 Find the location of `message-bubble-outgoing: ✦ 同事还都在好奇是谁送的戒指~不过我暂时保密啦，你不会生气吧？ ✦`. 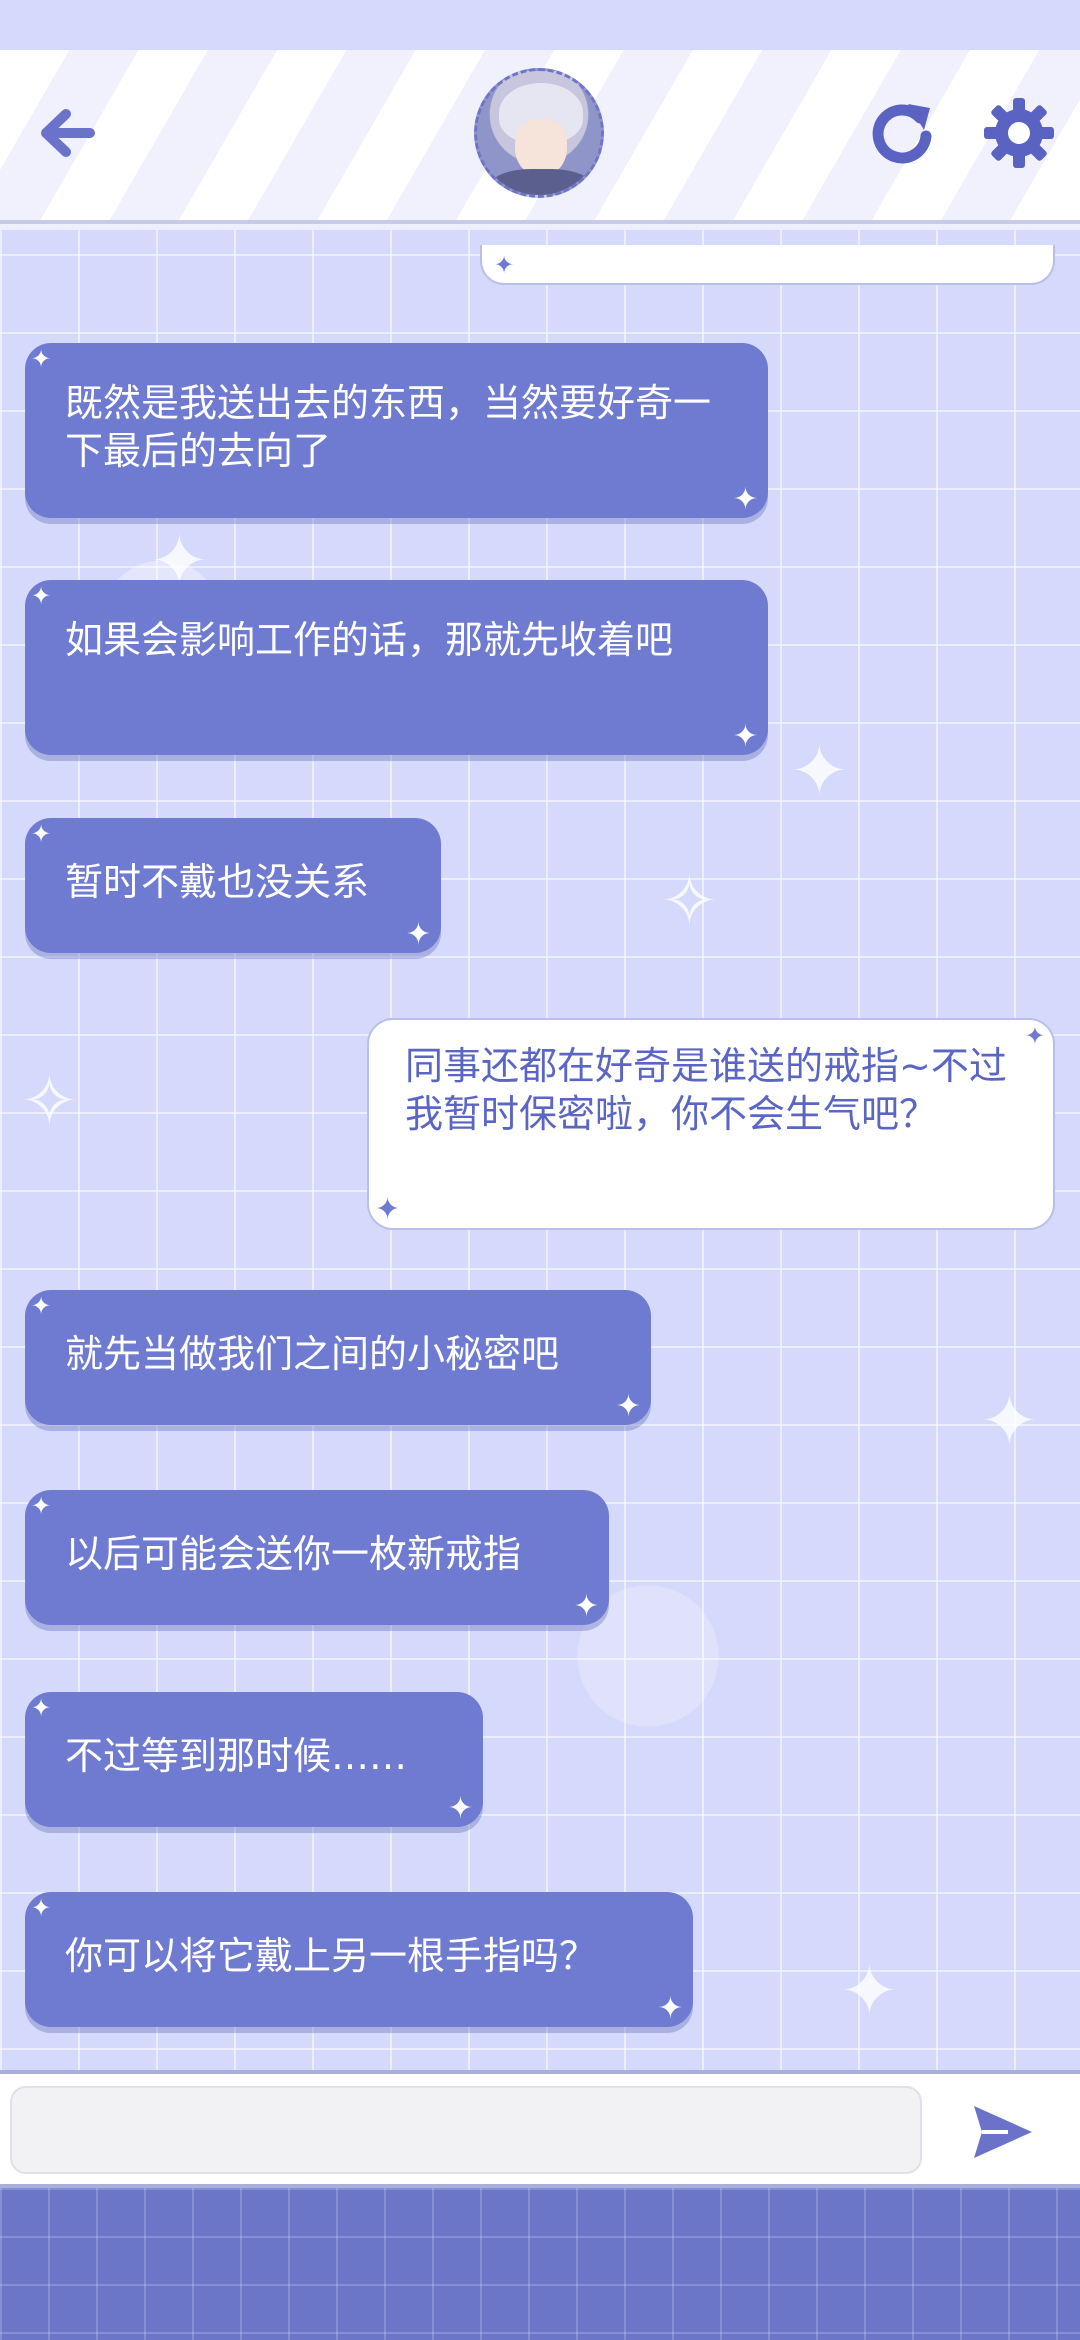

message-bubble-outgoing: ✦ 同事还都在好奇是谁送的戒指~不过我暂时保密啦，你不会生气吧？ ✦ is located at coordinates (711, 1124).